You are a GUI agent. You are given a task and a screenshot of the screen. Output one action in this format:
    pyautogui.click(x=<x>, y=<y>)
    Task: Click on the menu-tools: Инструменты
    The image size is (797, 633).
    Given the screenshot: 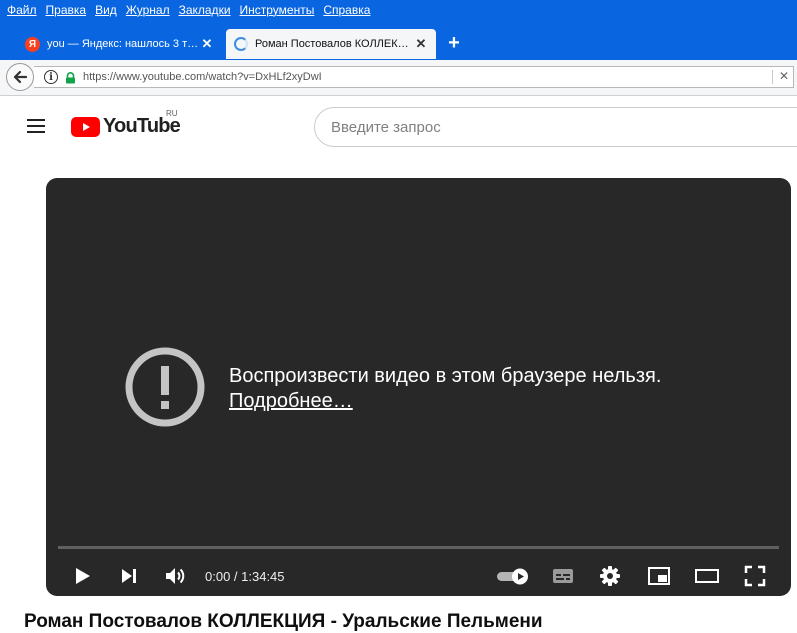 What is the action you would take?
    pyautogui.click(x=277, y=10)
    